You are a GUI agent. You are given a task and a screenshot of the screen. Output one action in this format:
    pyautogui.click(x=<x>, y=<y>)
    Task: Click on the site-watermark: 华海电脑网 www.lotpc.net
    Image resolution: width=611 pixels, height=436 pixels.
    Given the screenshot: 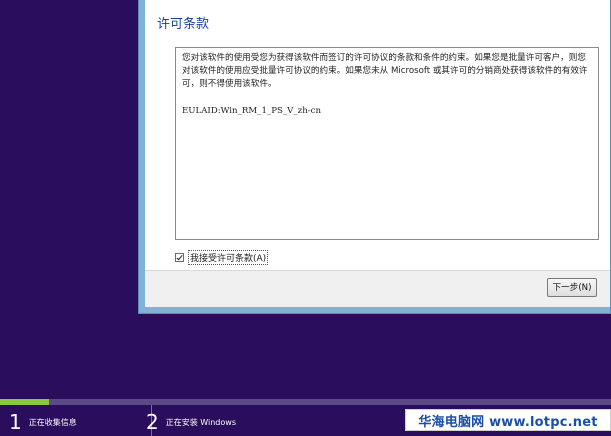 What is the action you would take?
    pyautogui.click(x=508, y=420)
    